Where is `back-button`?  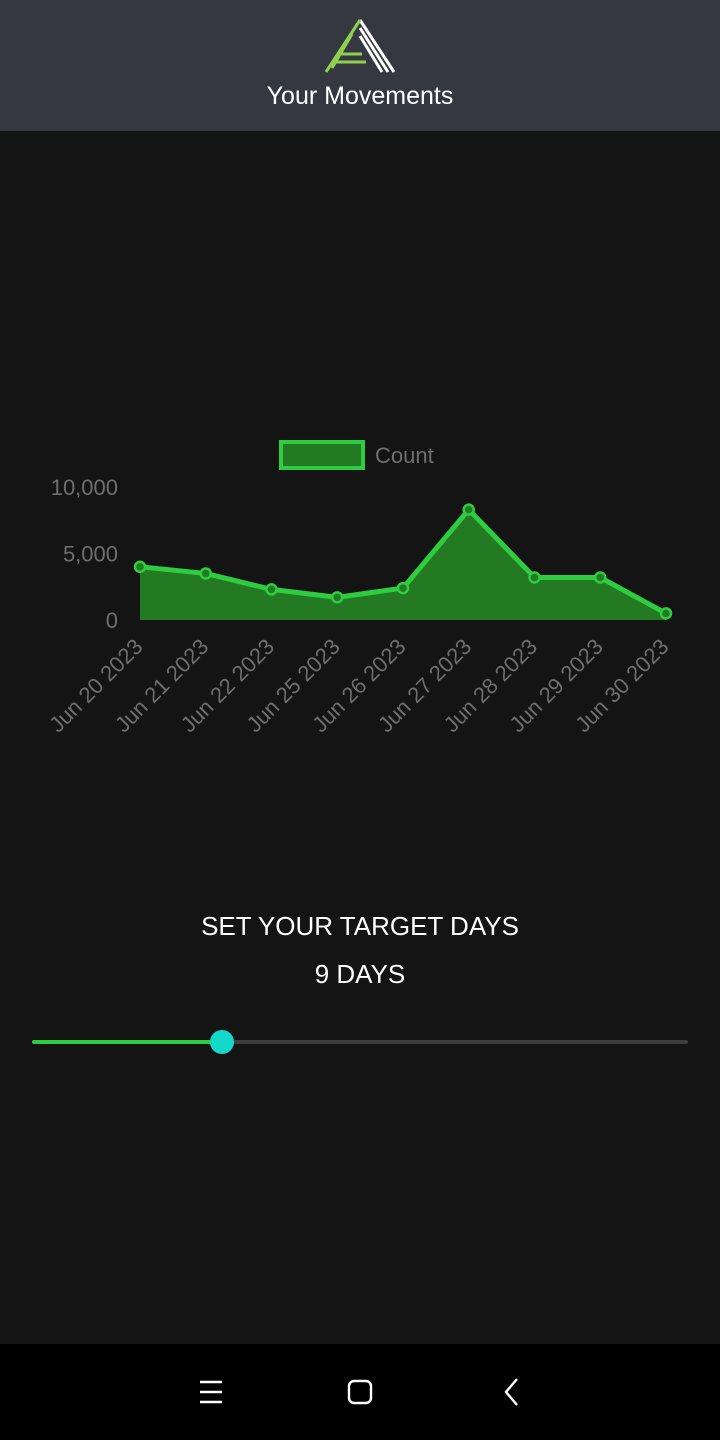
back-button is located at coordinates (511, 1392).